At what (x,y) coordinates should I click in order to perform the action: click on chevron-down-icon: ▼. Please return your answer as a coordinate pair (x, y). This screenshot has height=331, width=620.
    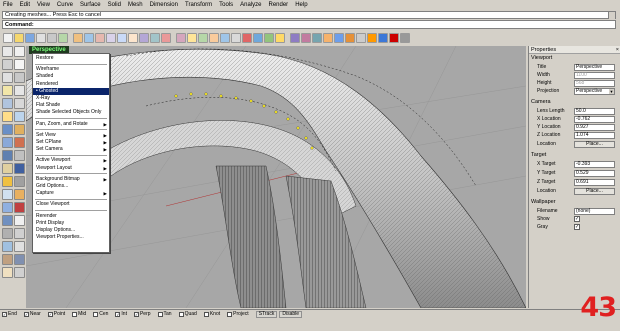
    Looking at the image, I should click on (611, 91).